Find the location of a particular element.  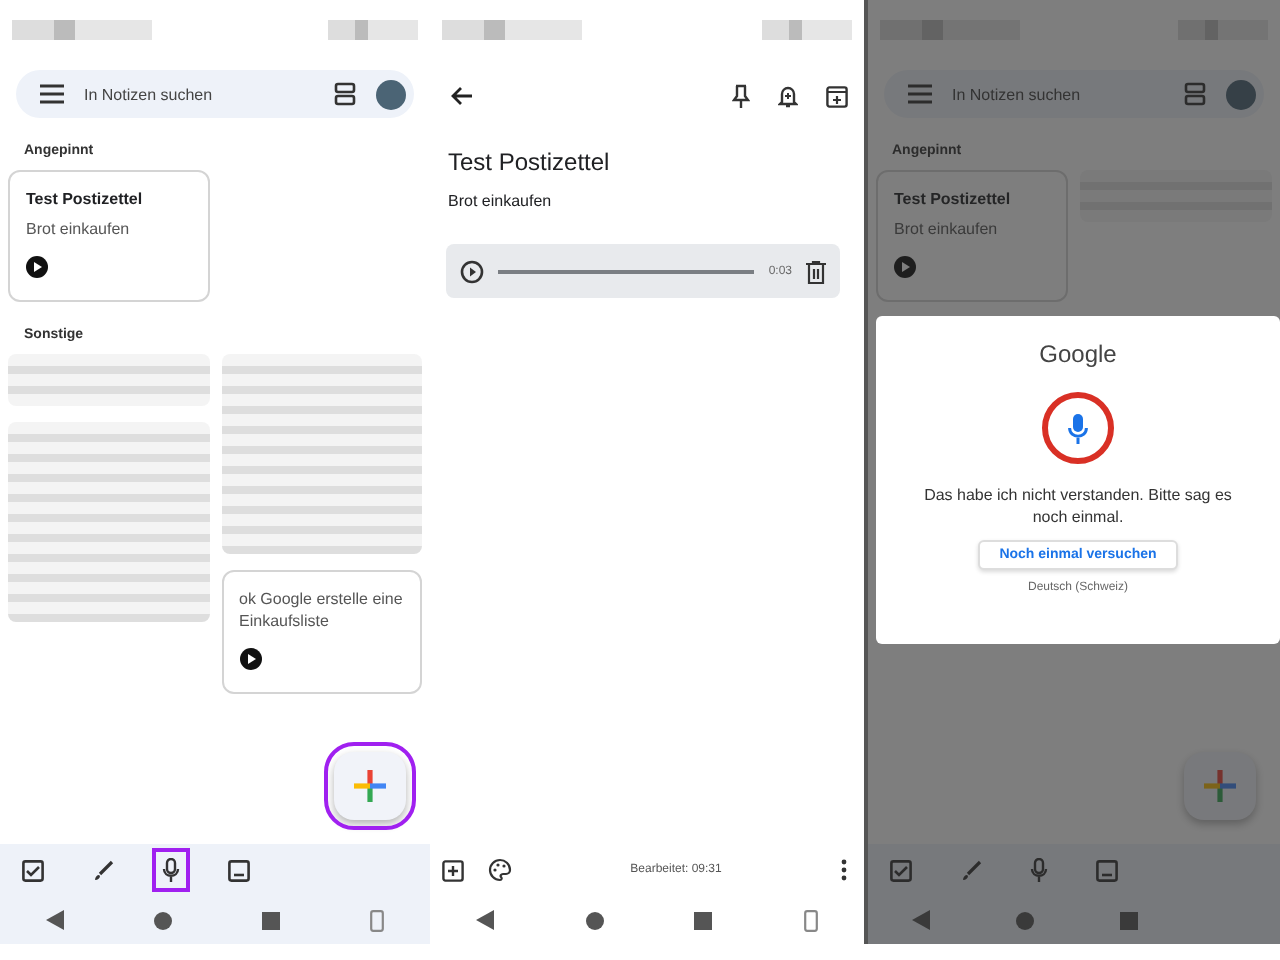

microphone-icon is located at coordinates (171, 870).